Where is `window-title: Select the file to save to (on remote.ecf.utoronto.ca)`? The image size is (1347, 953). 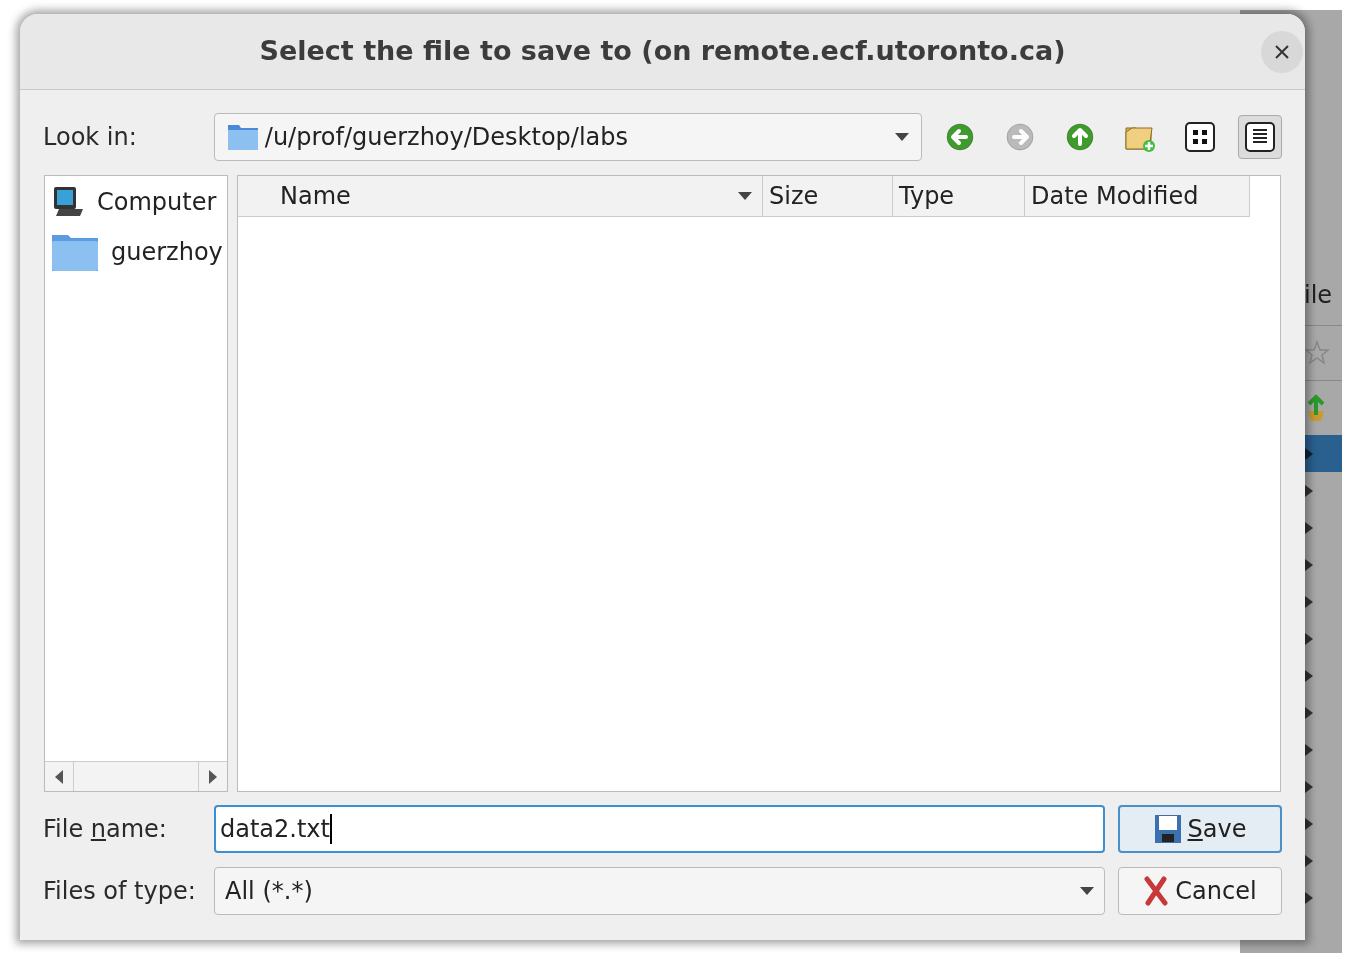 window-title: Select the file to save to (on remote.ecf.utoronto.ca) is located at coordinates (662, 51).